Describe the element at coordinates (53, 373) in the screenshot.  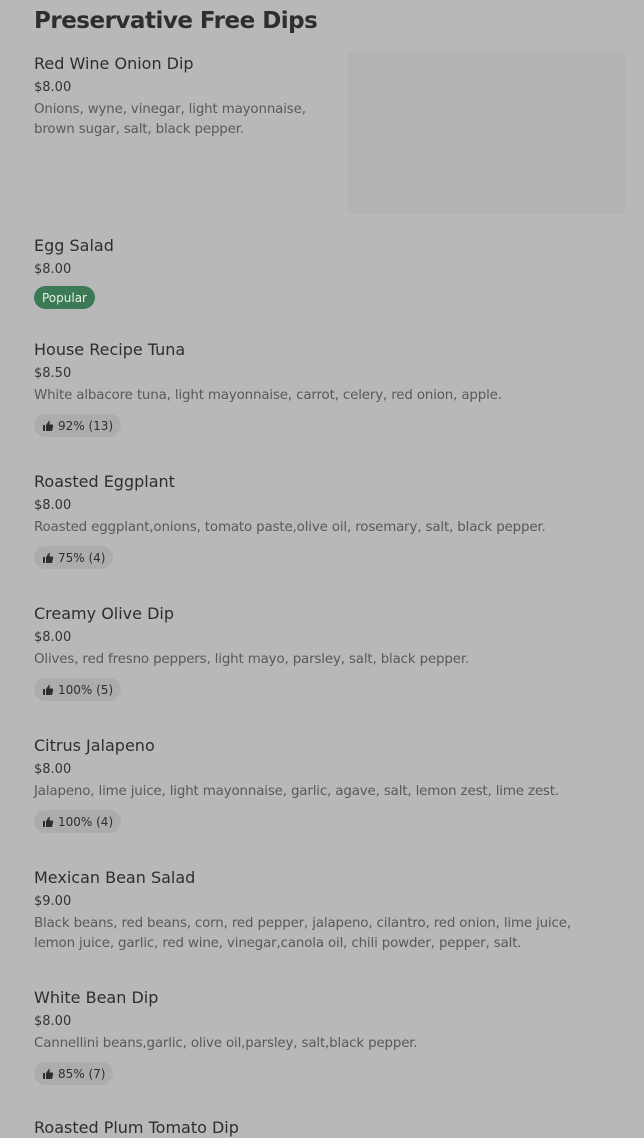
I see `item-price: $8.50` at that location.